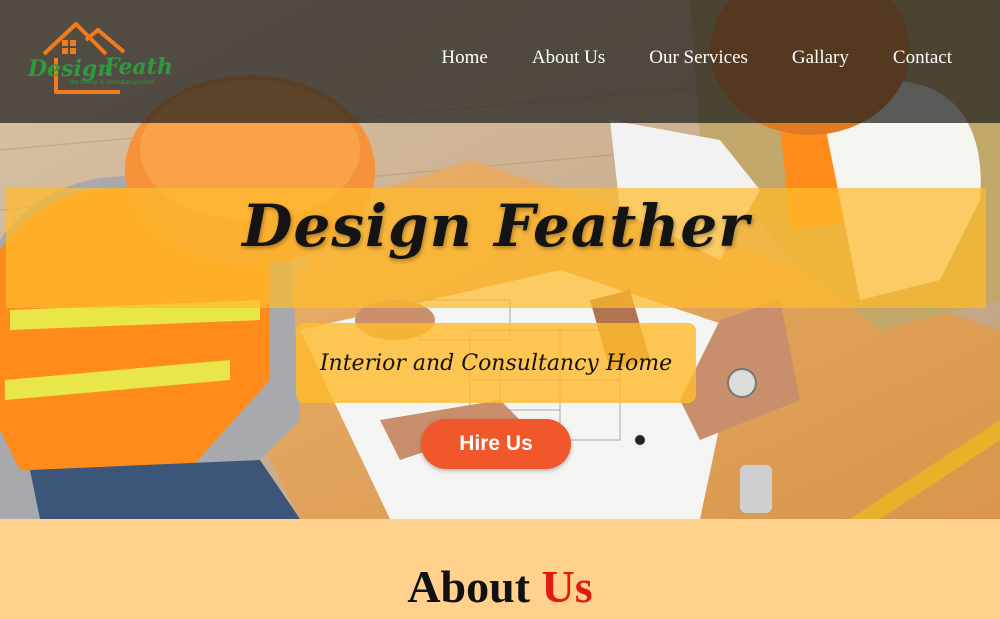 The height and width of the screenshot is (619, 1000). Describe the element at coordinates (496, 225) in the screenshot. I see `hero-title: Design Feather` at that location.